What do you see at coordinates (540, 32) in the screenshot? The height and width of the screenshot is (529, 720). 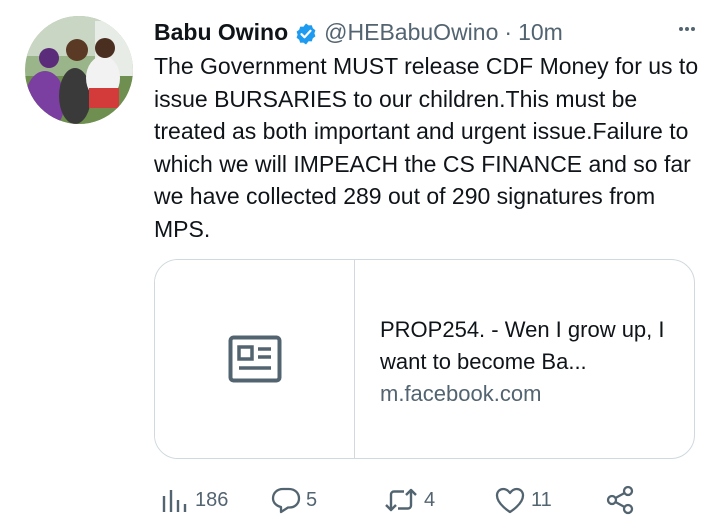 I see `tweet-timestamp: 10m` at bounding box center [540, 32].